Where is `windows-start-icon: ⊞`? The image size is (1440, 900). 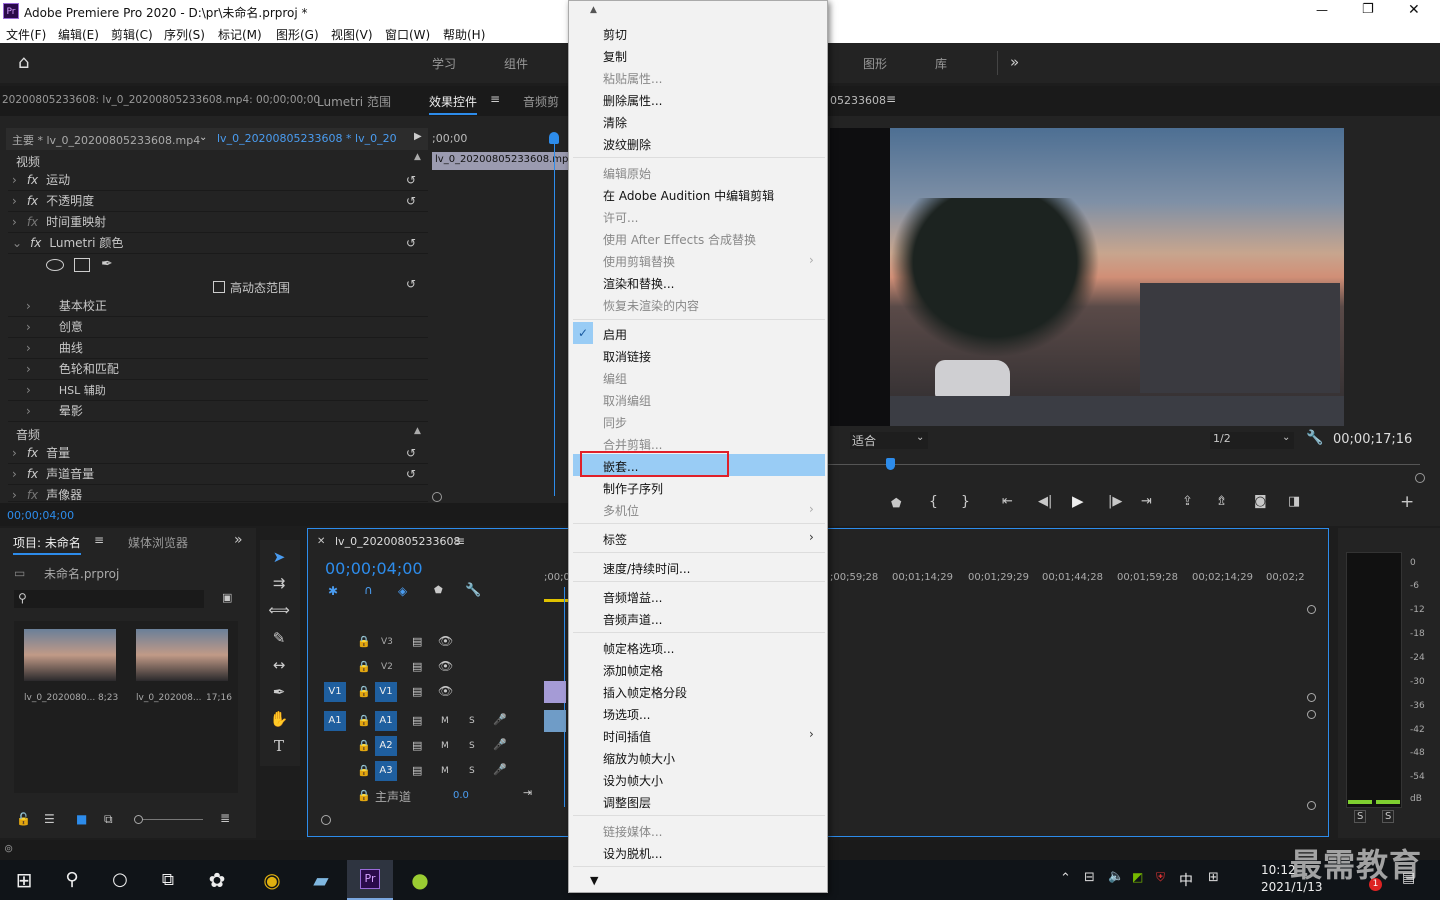
windows-start-icon: ⊞ is located at coordinates (24, 880).